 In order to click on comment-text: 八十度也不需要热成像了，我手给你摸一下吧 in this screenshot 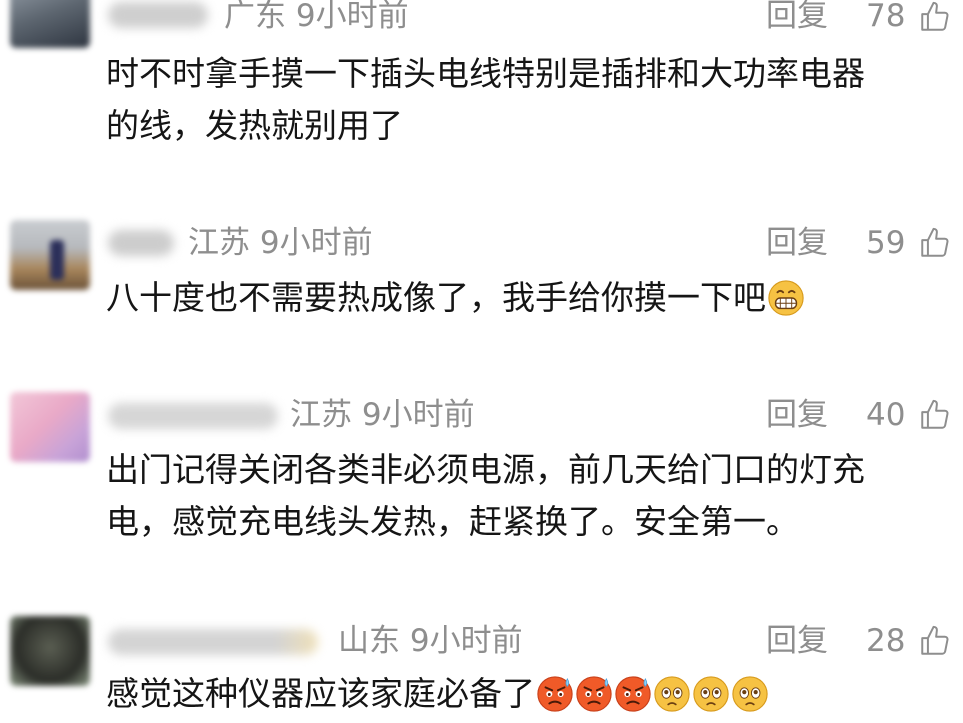, I will do `click(531, 298)`.